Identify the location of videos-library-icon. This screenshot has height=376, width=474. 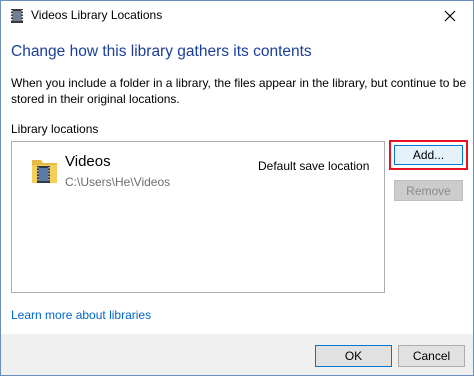
(17, 16).